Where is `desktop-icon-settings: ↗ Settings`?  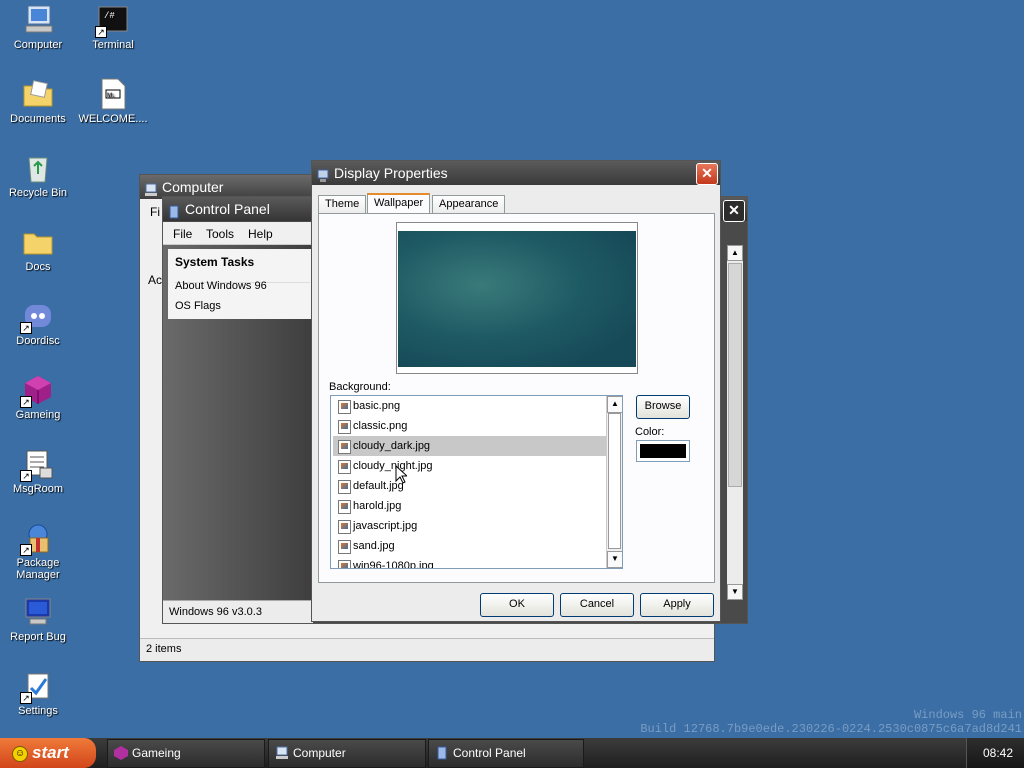
desktop-icon-settings: ↗ Settings is located at coordinates (38, 693).